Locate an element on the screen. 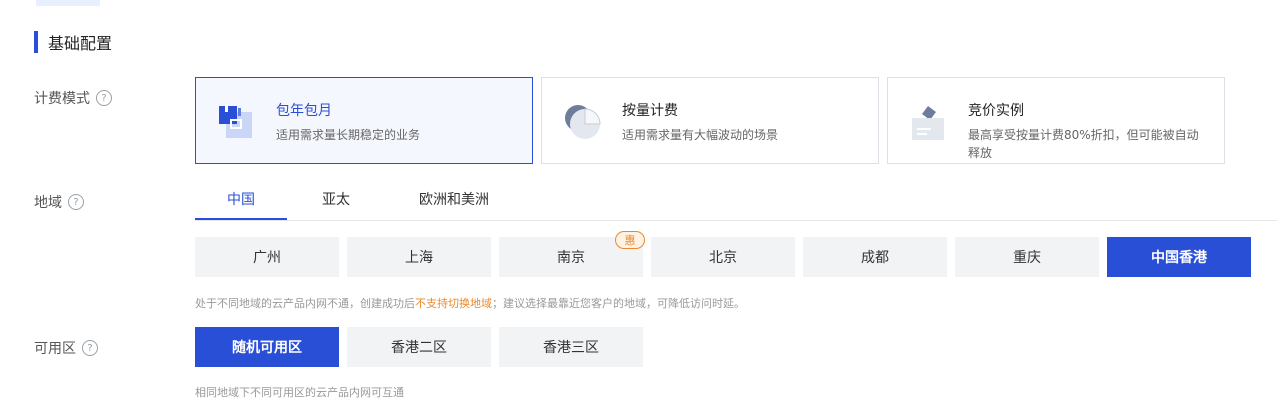  zone-option-hk2: 香港二区 is located at coordinates (419, 347).